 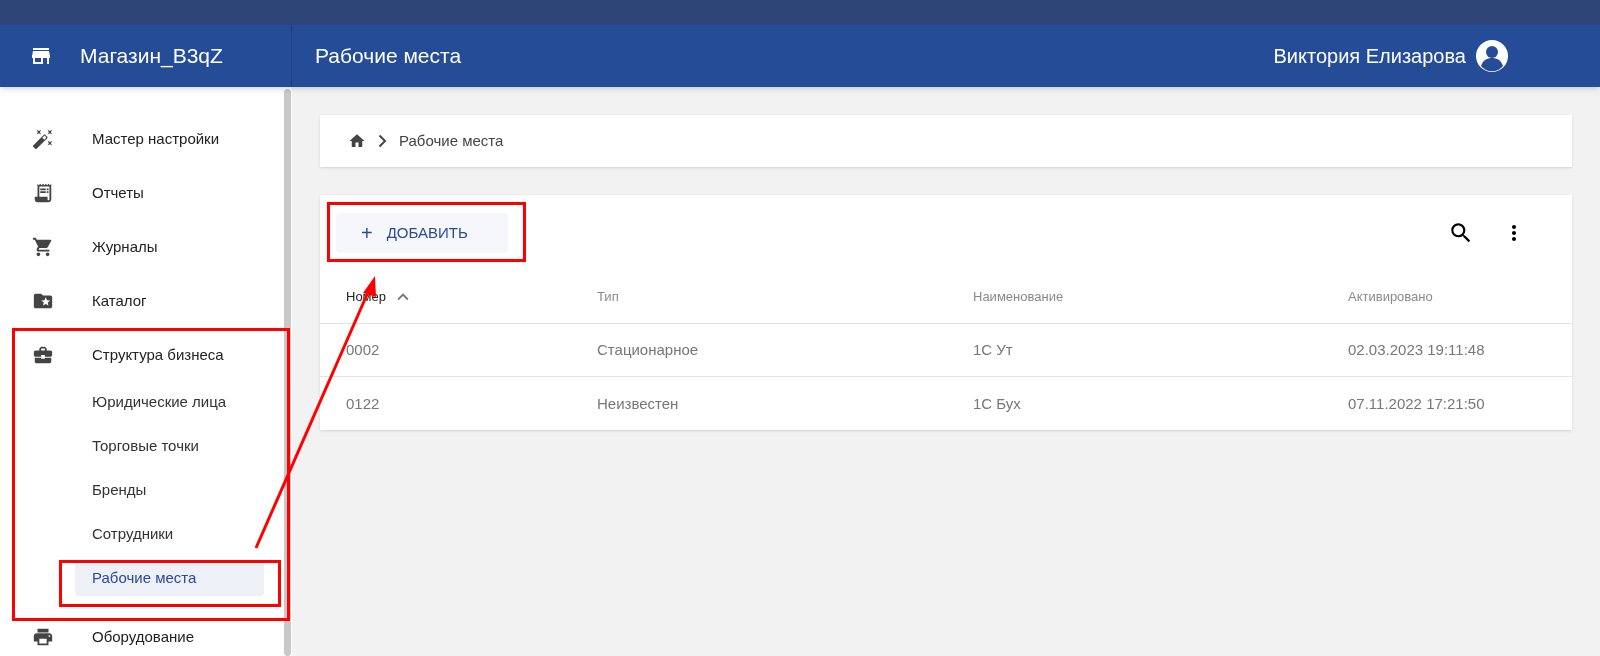 What do you see at coordinates (1492, 56) in the screenshot?
I see `avatar-icon` at bounding box center [1492, 56].